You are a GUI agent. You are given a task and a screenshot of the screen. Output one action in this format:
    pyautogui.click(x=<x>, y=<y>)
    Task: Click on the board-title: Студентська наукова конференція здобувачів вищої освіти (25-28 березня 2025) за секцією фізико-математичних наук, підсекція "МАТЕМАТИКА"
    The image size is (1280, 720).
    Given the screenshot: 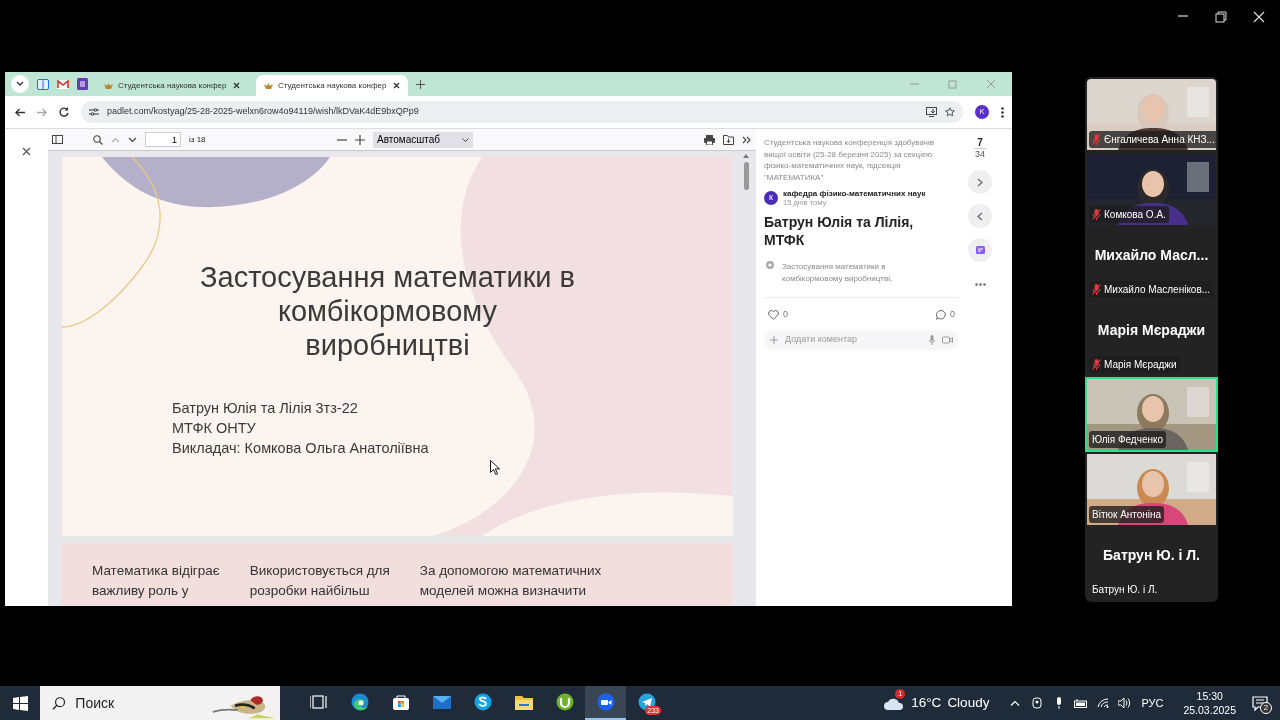 What is the action you would take?
    pyautogui.click(x=849, y=160)
    